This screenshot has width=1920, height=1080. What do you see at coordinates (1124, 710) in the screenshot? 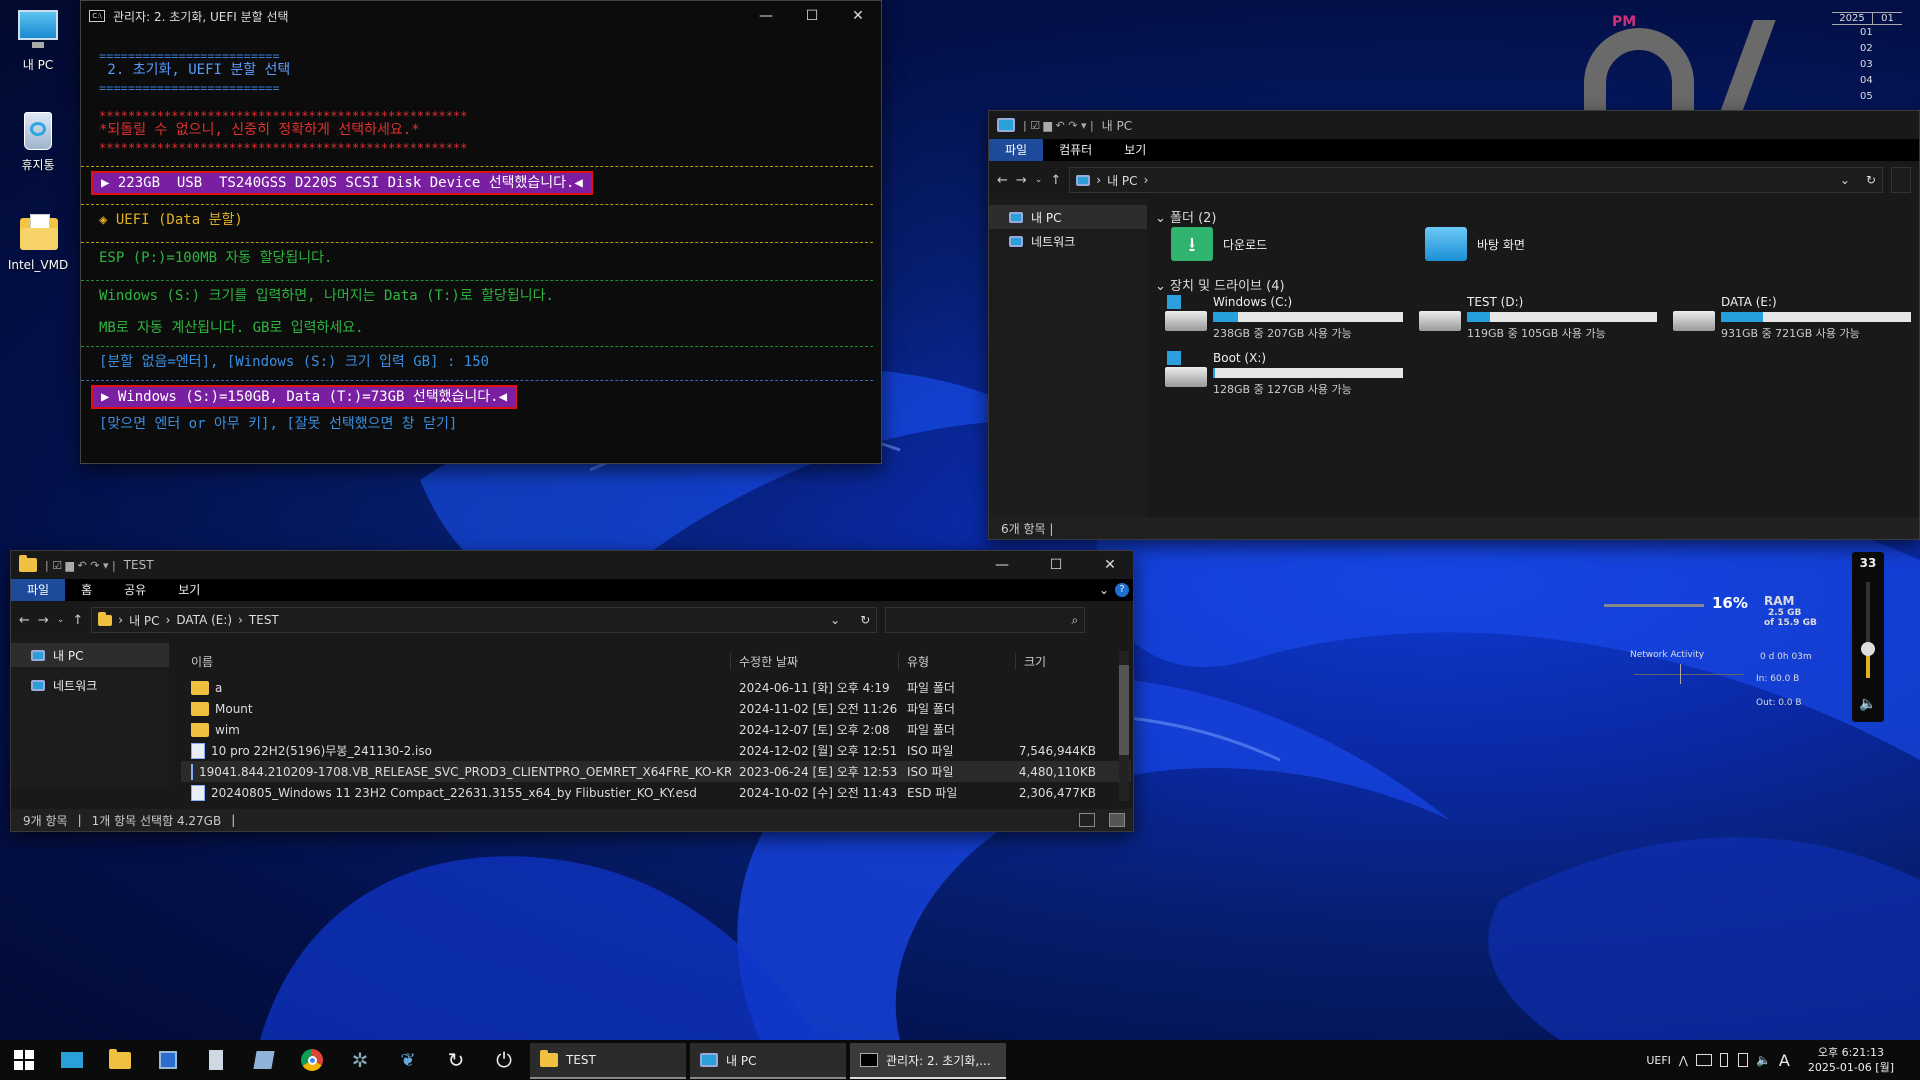
I see `scrollbar-thumb` at bounding box center [1124, 710].